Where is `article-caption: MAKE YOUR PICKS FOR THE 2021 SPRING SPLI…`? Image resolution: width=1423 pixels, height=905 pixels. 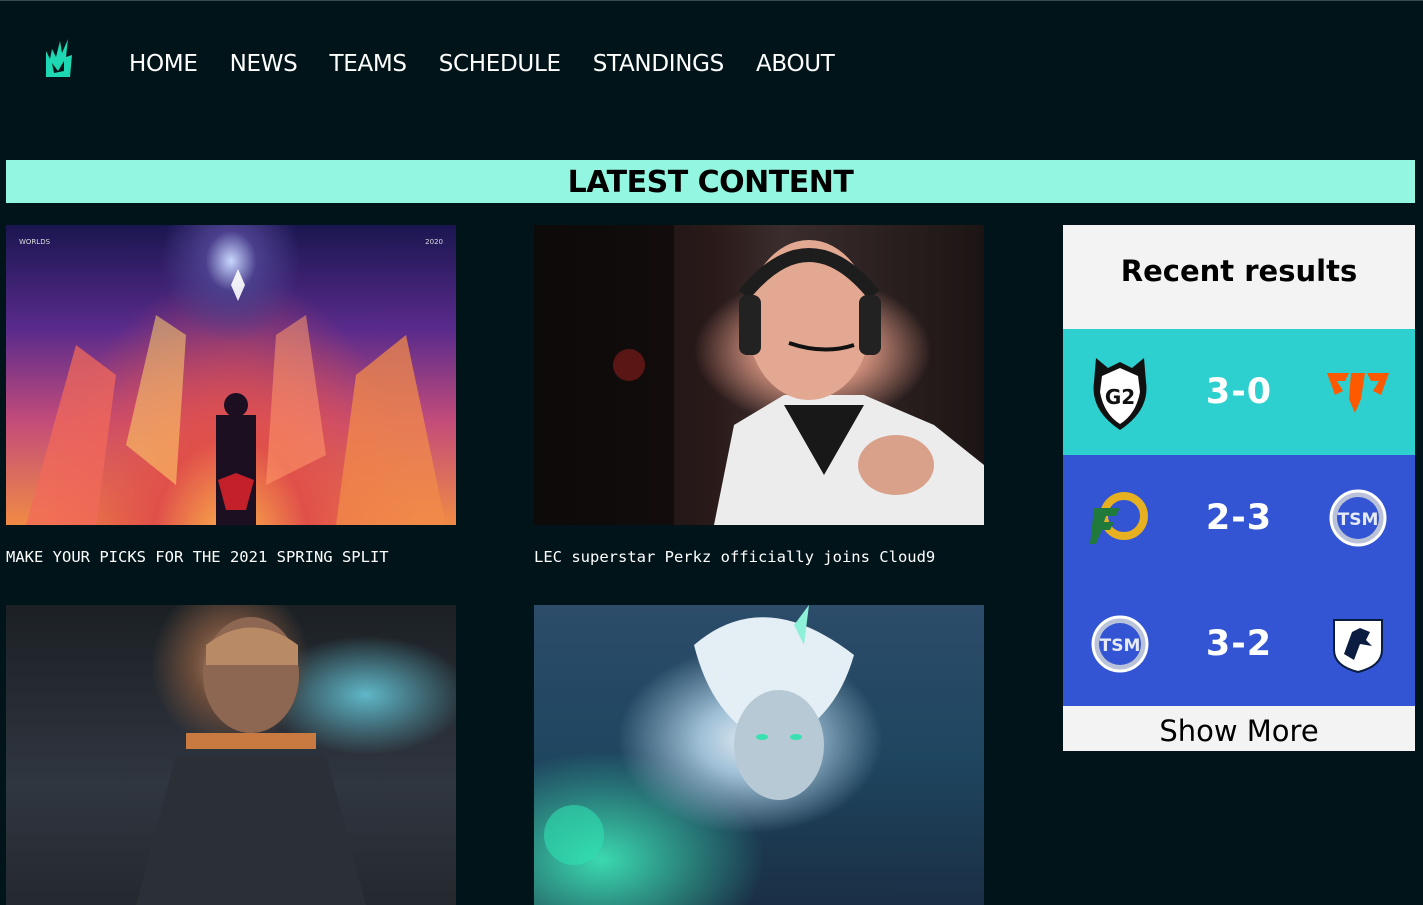
article-caption: MAKE YOUR PICKS FOR THE 2021 SPRING SPLI… is located at coordinates (231, 557).